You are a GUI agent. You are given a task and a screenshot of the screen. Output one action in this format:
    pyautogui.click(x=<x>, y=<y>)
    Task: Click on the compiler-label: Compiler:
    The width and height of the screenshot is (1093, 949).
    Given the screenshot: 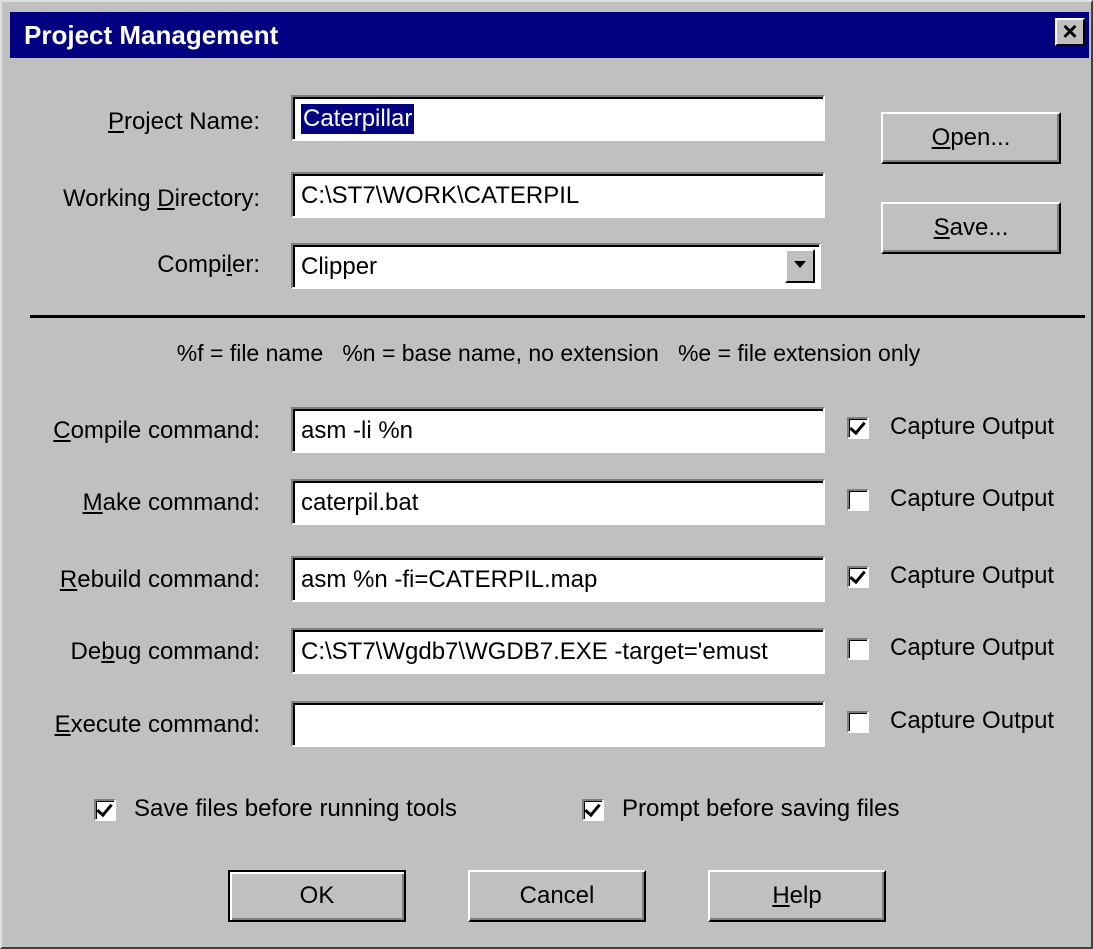 What is the action you would take?
    pyautogui.click(x=208, y=264)
    